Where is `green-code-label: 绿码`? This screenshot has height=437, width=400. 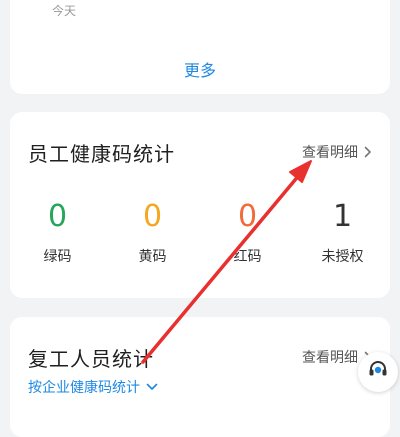 green-code-label: 绿码 is located at coordinates (57, 257).